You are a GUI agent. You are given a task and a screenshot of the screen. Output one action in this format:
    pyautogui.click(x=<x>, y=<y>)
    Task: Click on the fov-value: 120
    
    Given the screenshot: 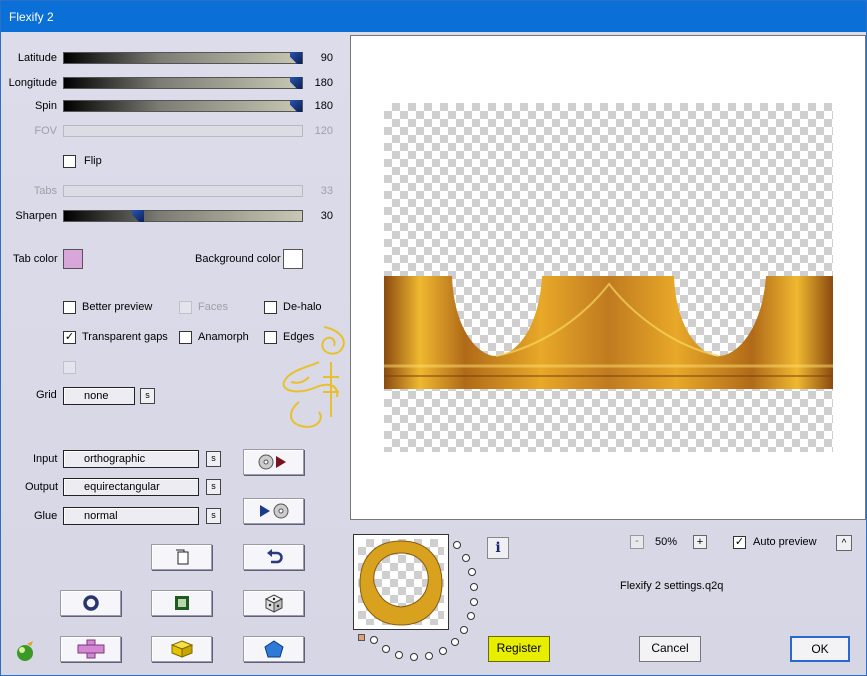 What is the action you would take?
    pyautogui.click(x=323, y=131)
    